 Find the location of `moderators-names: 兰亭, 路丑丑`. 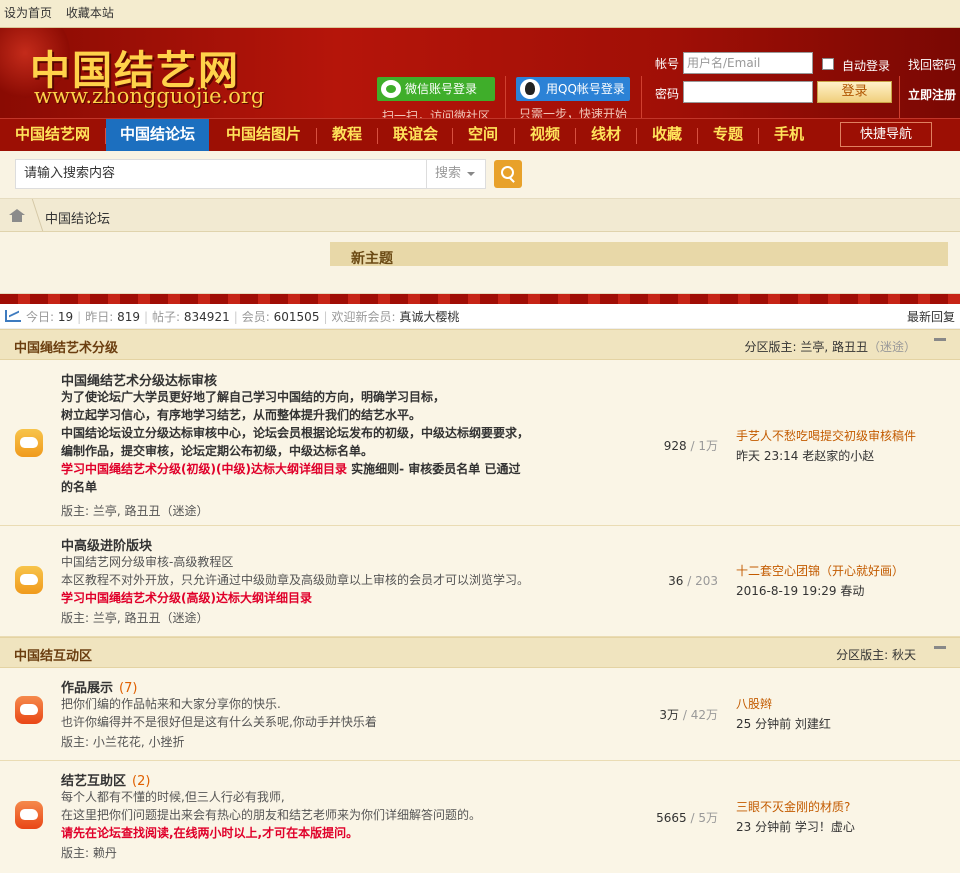

moderators-names: 兰亭, 路丑丑 is located at coordinates (834, 347).